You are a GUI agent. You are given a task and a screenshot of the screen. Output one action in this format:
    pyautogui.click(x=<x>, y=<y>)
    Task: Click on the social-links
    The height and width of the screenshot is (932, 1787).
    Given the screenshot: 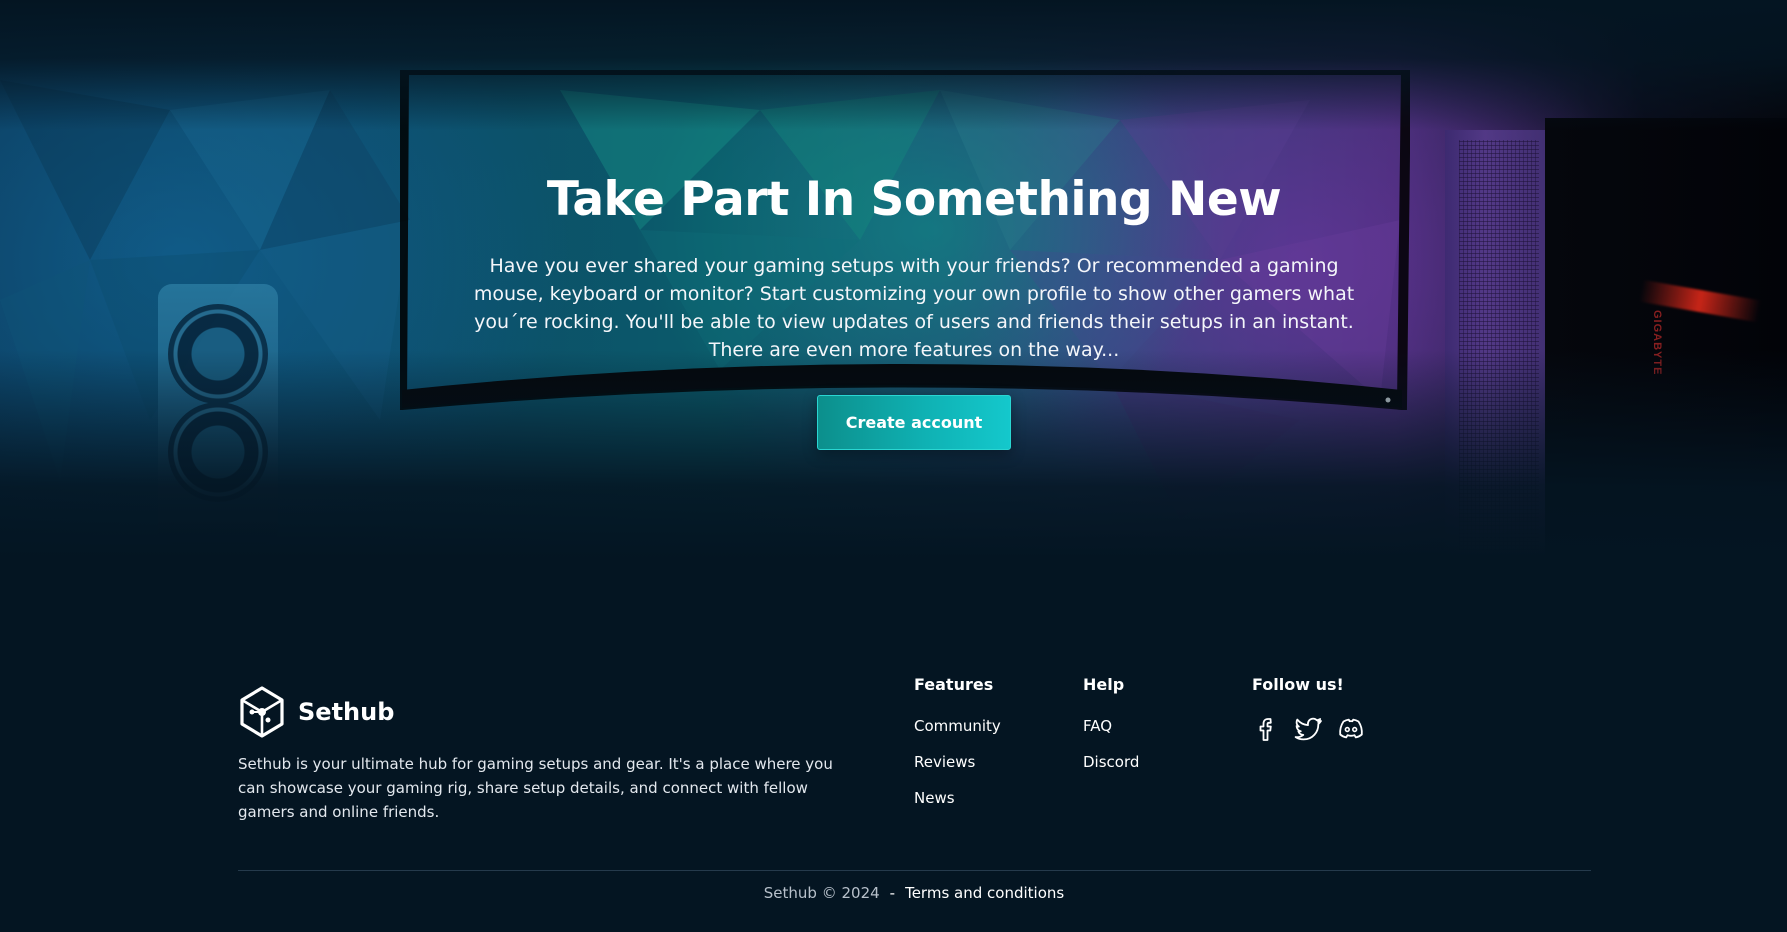 What is the action you would take?
    pyautogui.click(x=1309, y=729)
    